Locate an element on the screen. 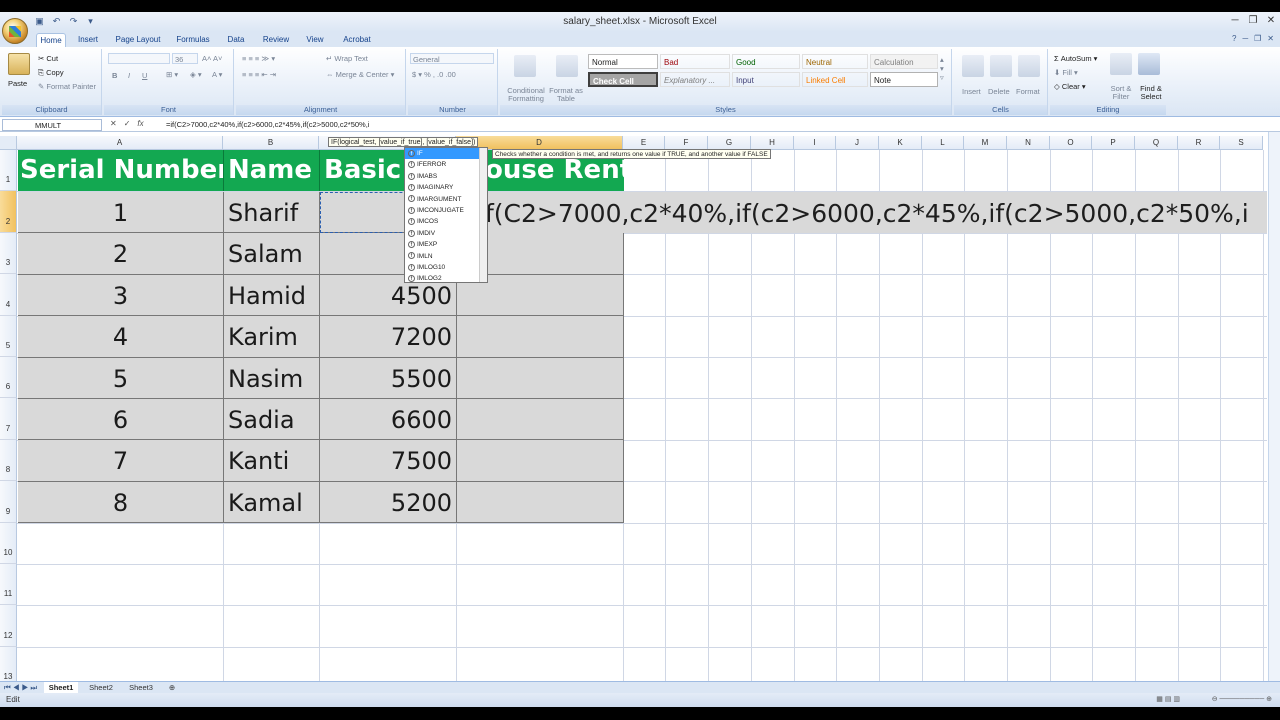 This screenshot has height=720, width=1280. font-color-icon: A ▾ is located at coordinates (217, 74).